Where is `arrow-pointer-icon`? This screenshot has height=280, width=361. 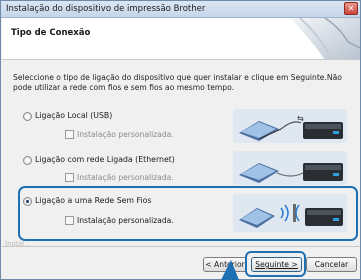 arrow-pointer-icon is located at coordinates (230, 270).